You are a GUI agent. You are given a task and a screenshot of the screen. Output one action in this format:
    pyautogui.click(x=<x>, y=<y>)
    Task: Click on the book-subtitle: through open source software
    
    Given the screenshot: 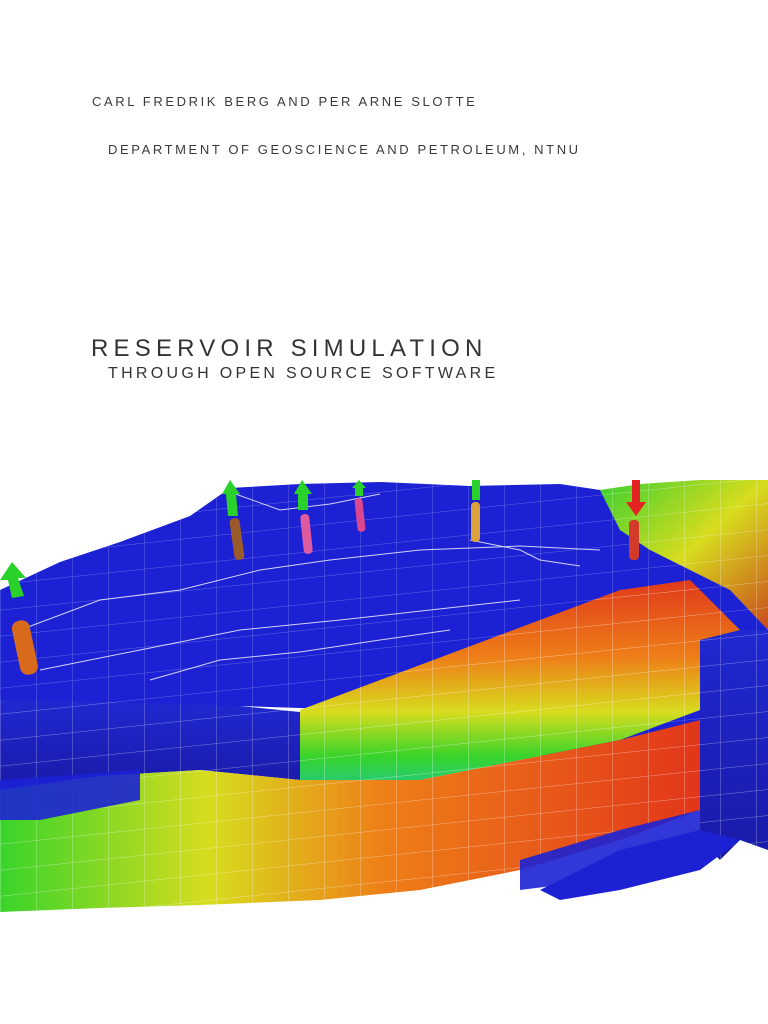 What is the action you would take?
    pyautogui.click(x=303, y=373)
    